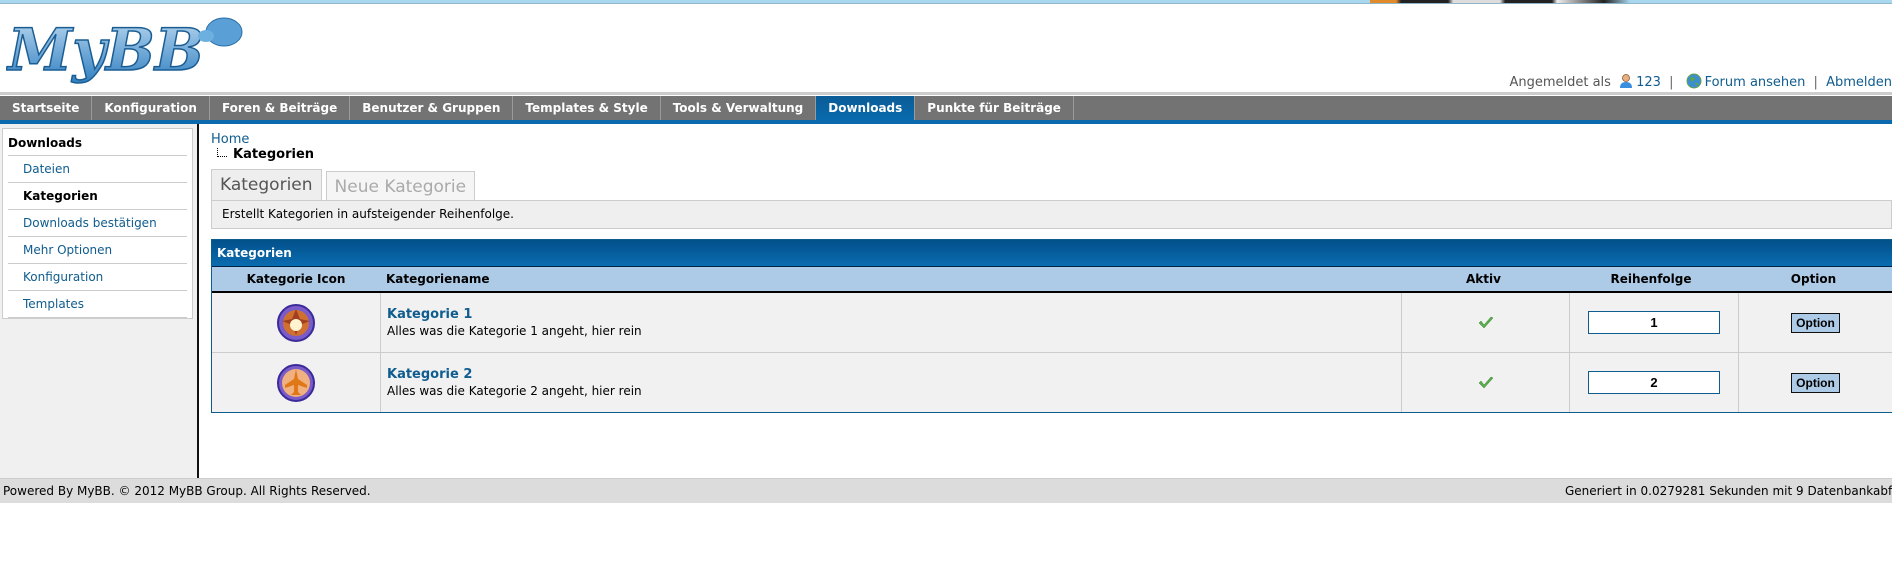  What do you see at coordinates (296, 322) in the screenshot?
I see `category-emblem-icon` at bounding box center [296, 322].